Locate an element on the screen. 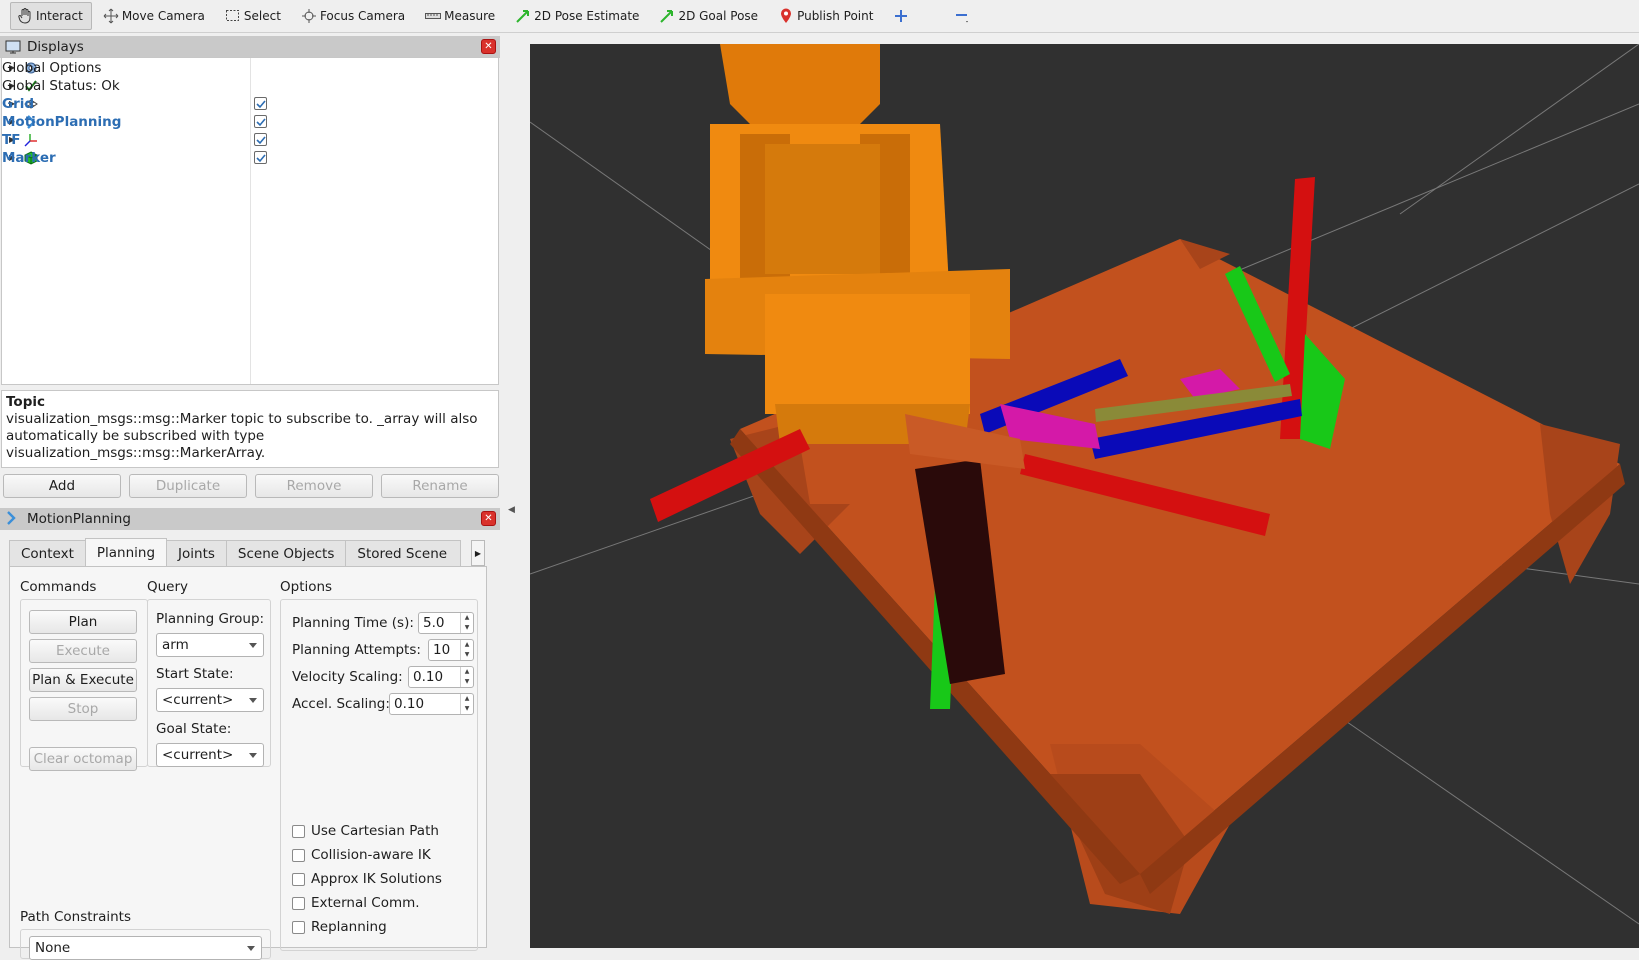  tab-planning: Planning is located at coordinates (126, 552).